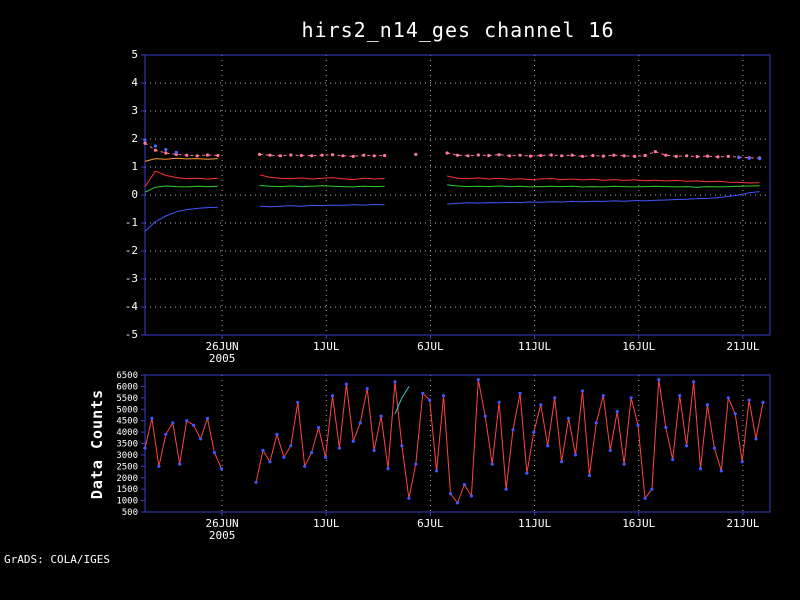  What do you see at coordinates (134, 194) in the screenshot?
I see `svg-text: 0` at bounding box center [134, 194].